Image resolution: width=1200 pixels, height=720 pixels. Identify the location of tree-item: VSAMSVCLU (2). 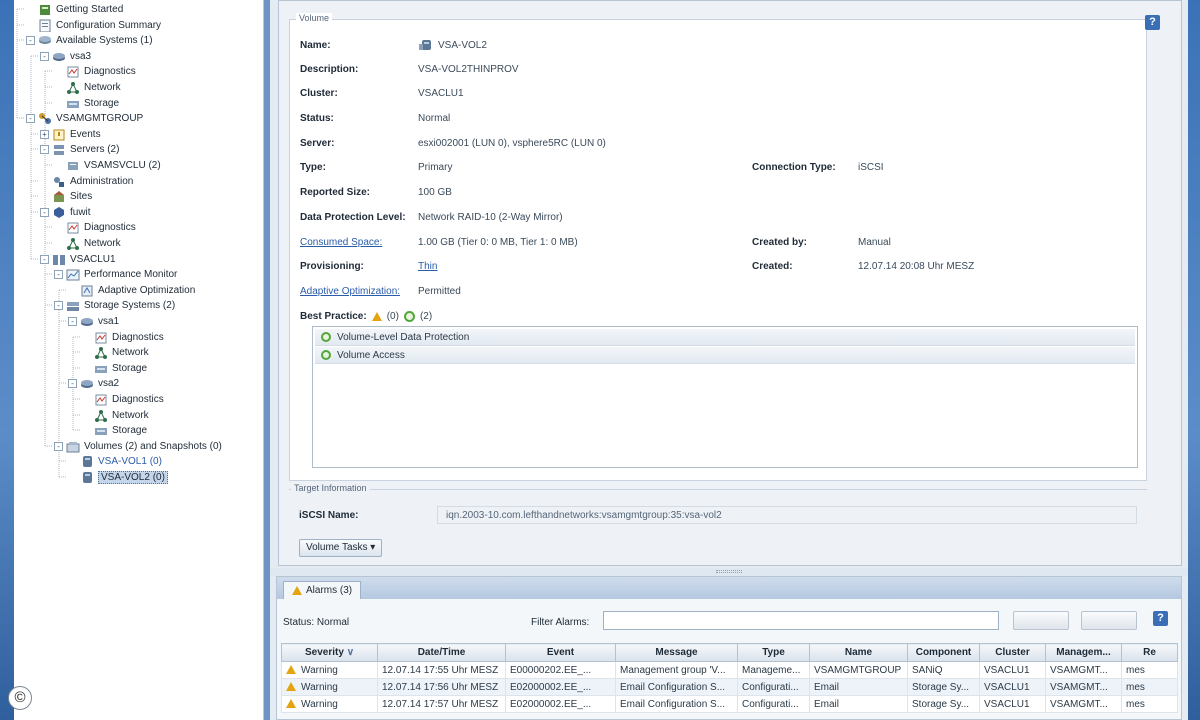
(107, 165).